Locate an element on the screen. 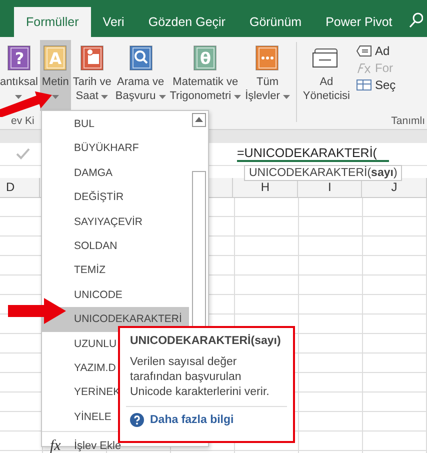 Image resolution: width=427 pixels, height=453 pixels. group-label: Tanımlı is located at coordinates (408, 121).